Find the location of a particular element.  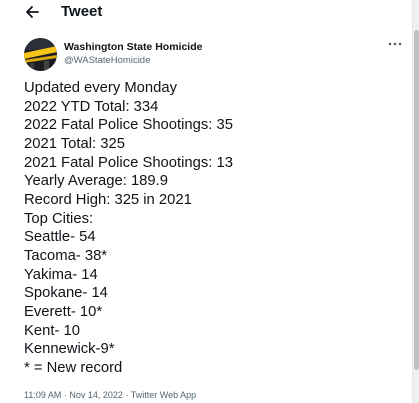

tweet-timestamp-date: Nov 14, 2022 is located at coordinates (96, 395).